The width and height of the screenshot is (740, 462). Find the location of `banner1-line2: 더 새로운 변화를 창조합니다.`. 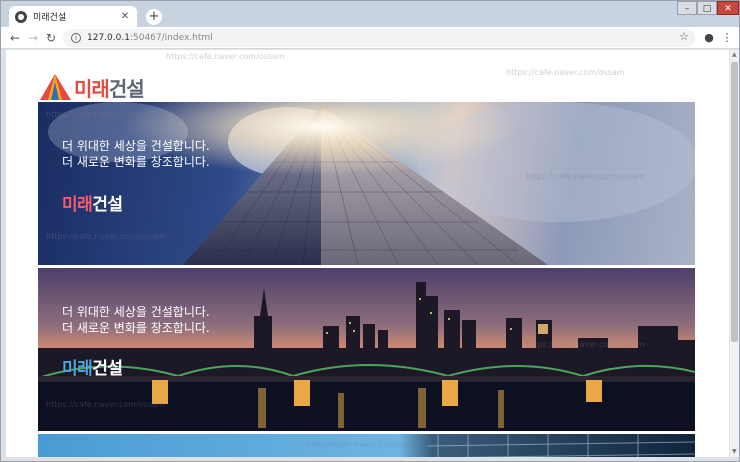

banner1-line2: 더 새로운 변화를 창조합니다. is located at coordinates (136, 162).